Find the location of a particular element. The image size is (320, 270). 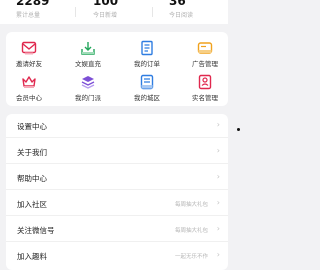

stats-bar: 2289 累计总量 100 今日新增 36 今日阅读 is located at coordinates (114, 12).